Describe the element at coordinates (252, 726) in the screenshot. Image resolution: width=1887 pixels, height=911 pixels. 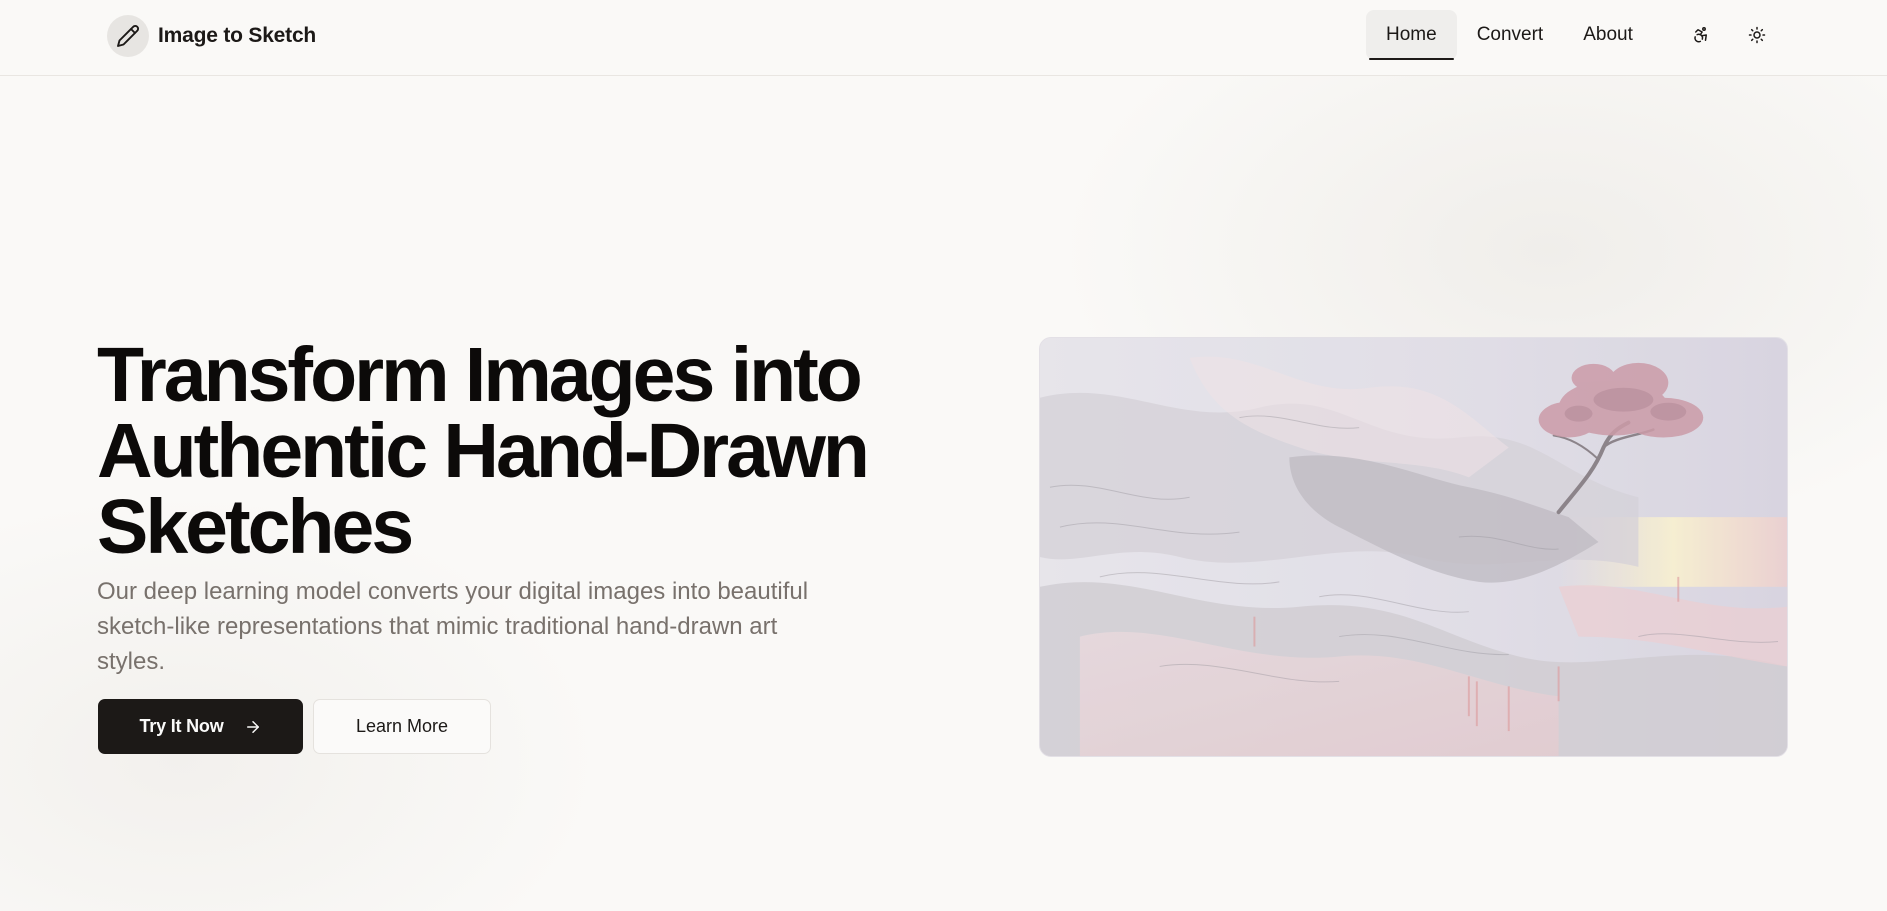
I see `arrow-right-icon` at that location.